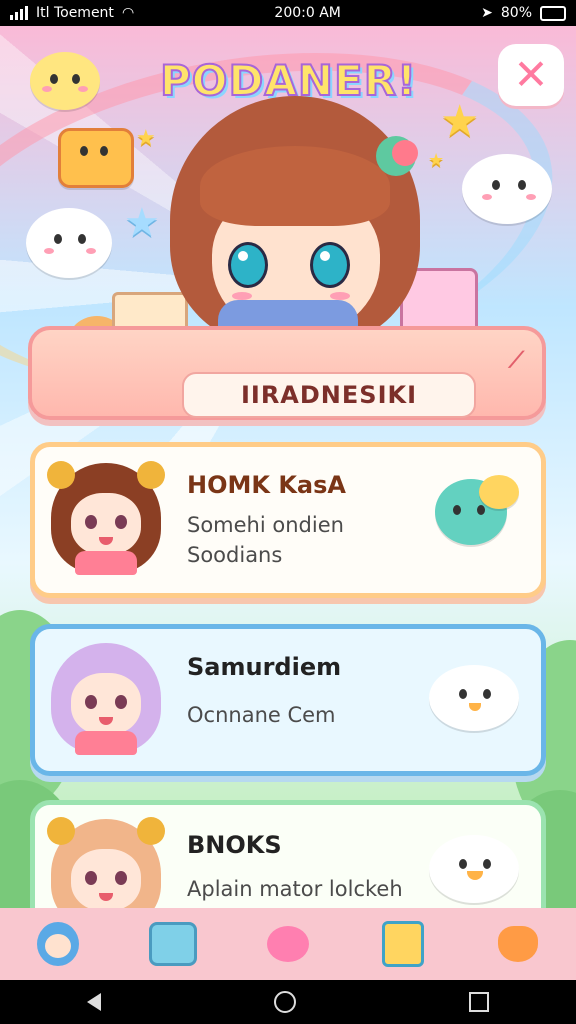  Describe the element at coordinates (295, 889) in the screenshot. I see `card-line: Aplain mator lolckeh` at that location.